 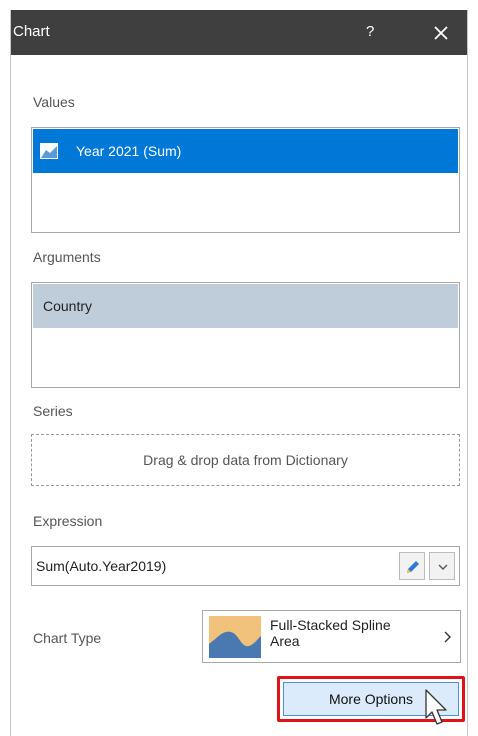 What do you see at coordinates (441, 33) in the screenshot?
I see `close-icon` at bounding box center [441, 33].